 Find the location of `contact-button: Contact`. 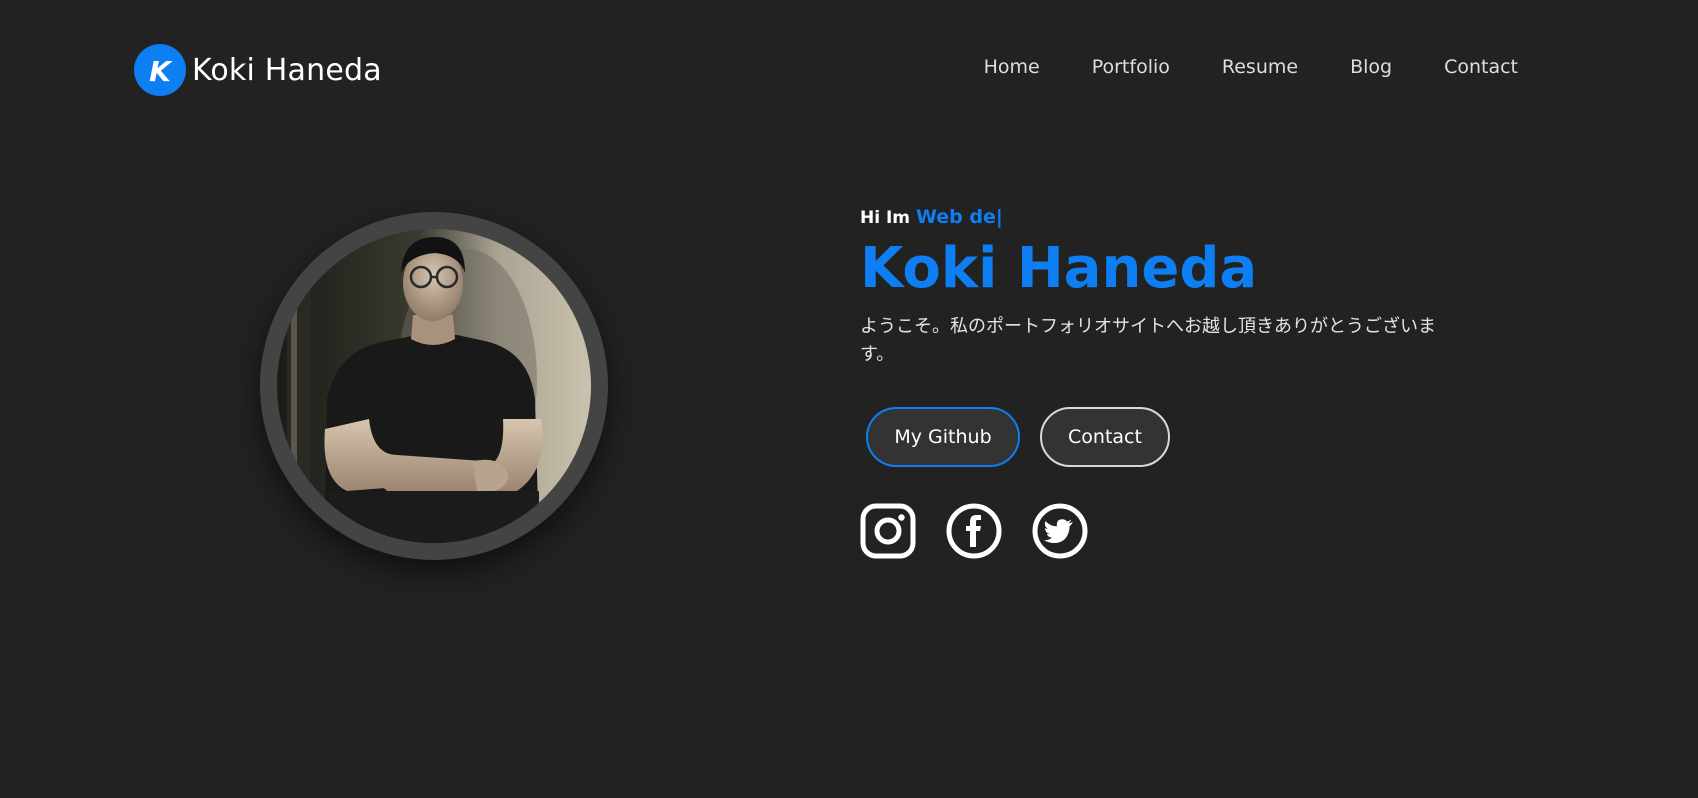

contact-button: Contact is located at coordinates (1105, 436).